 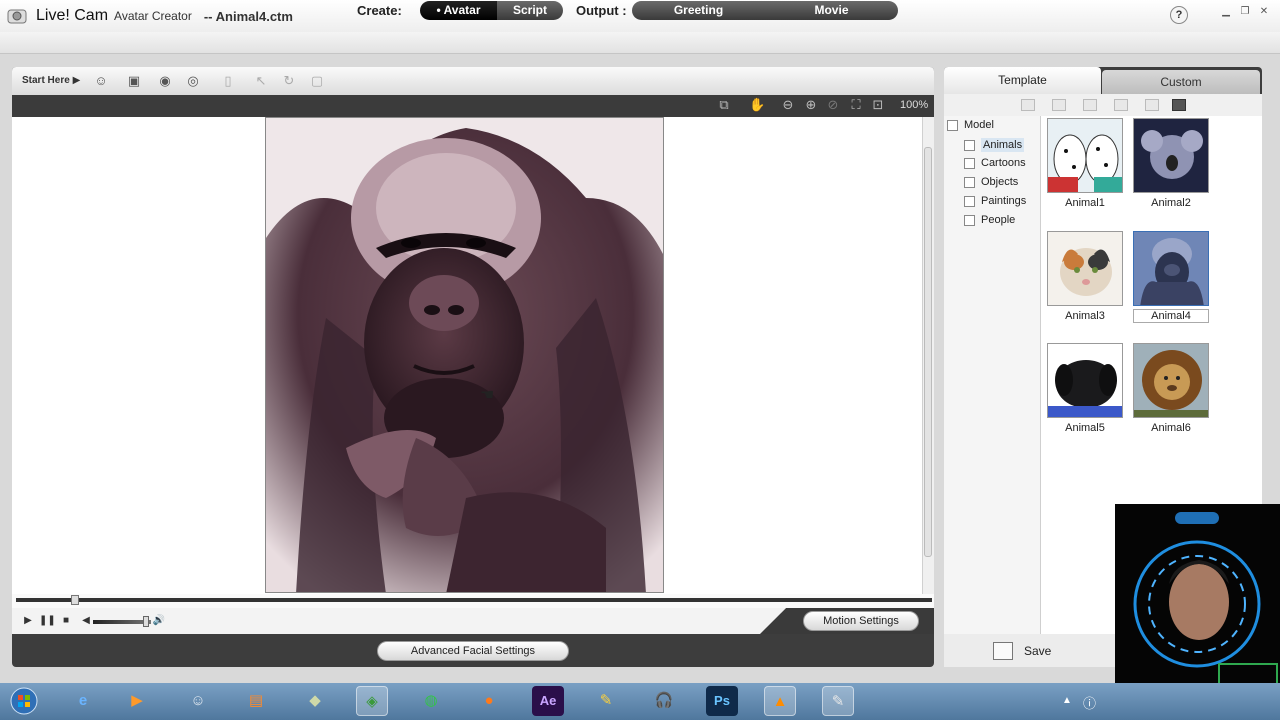 What do you see at coordinates (856, 105) in the screenshot?
I see `fullscreen-icon: ⛶` at bounding box center [856, 105].